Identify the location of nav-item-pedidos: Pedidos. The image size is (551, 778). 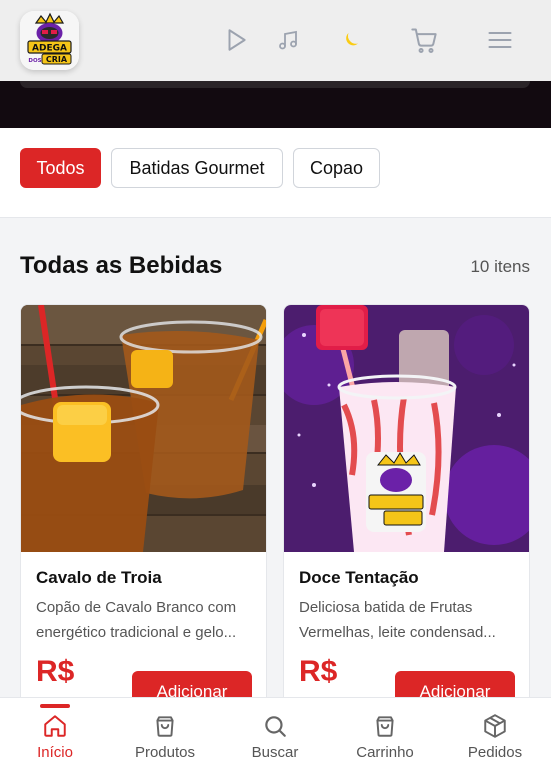
(495, 738).